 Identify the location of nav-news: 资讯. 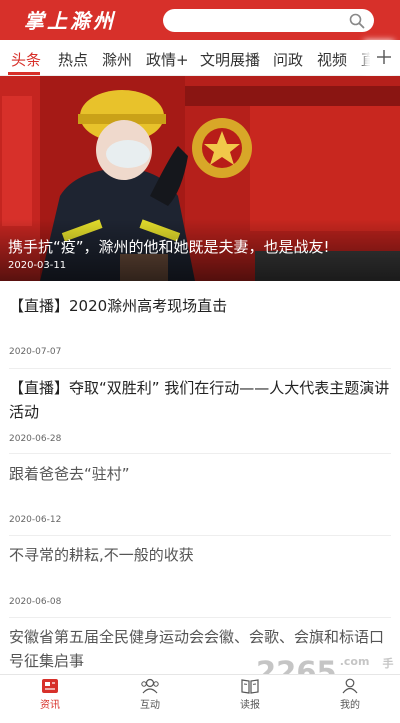
(50, 694).